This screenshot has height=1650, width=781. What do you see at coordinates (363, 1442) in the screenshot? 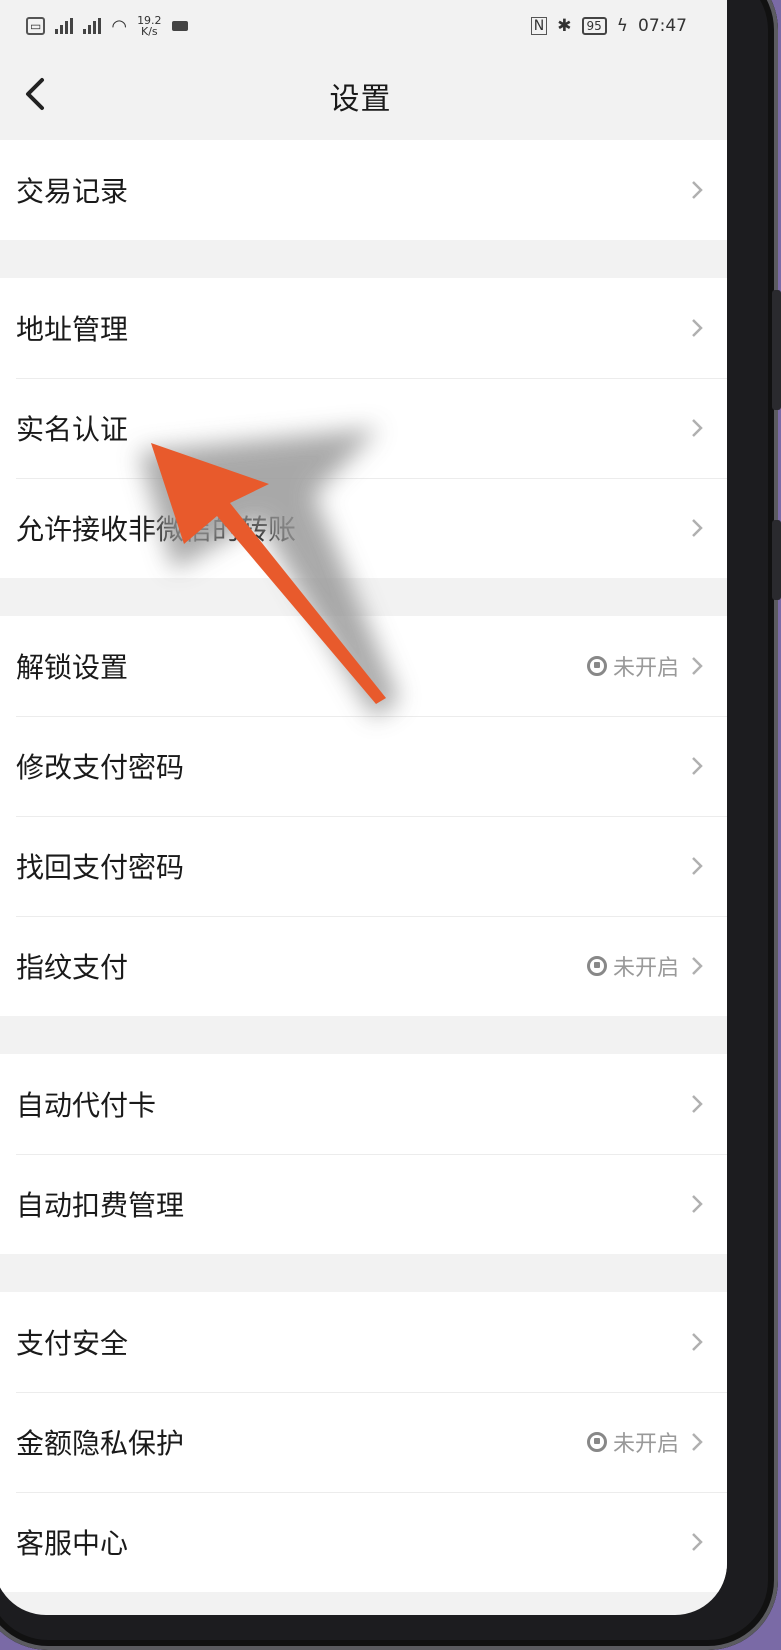
I see `settings-row: 金额隐私保护 未开启` at bounding box center [363, 1442].